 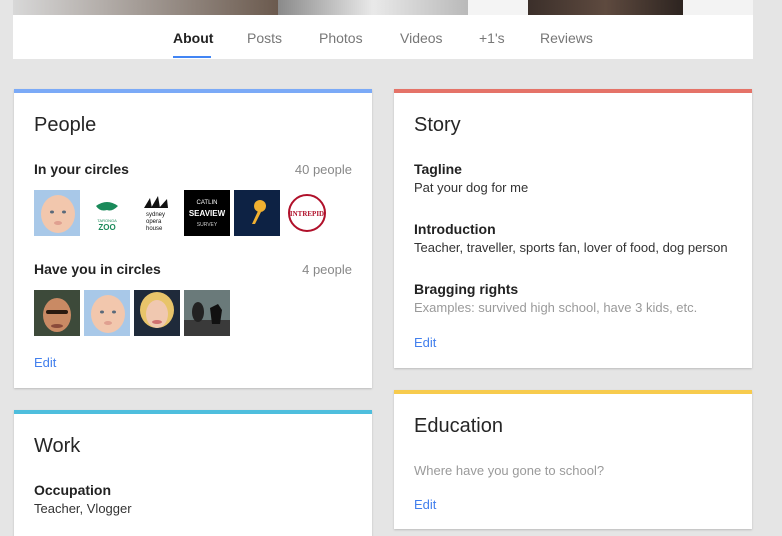 I want to click on work-card-title: Work, so click(x=57, y=446).